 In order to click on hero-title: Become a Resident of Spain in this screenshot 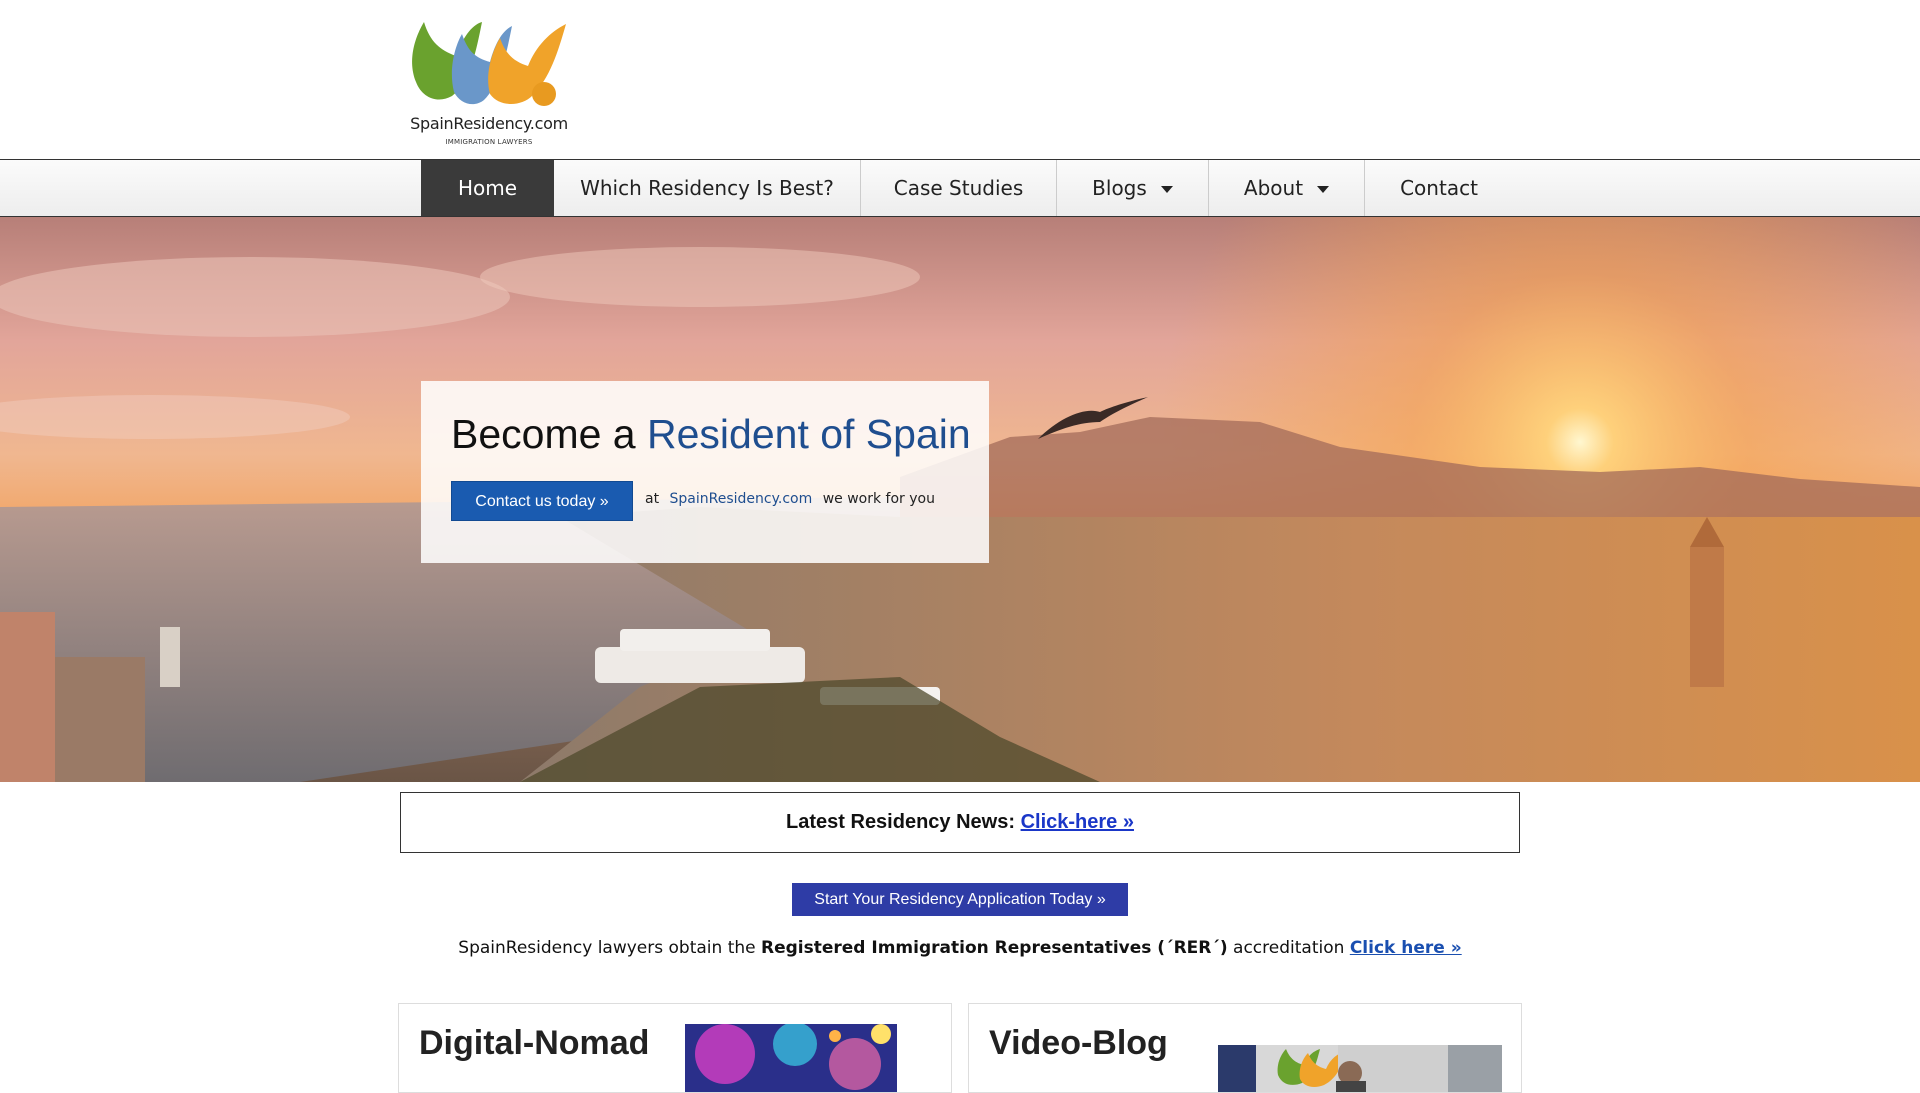, I will do `click(711, 434)`.